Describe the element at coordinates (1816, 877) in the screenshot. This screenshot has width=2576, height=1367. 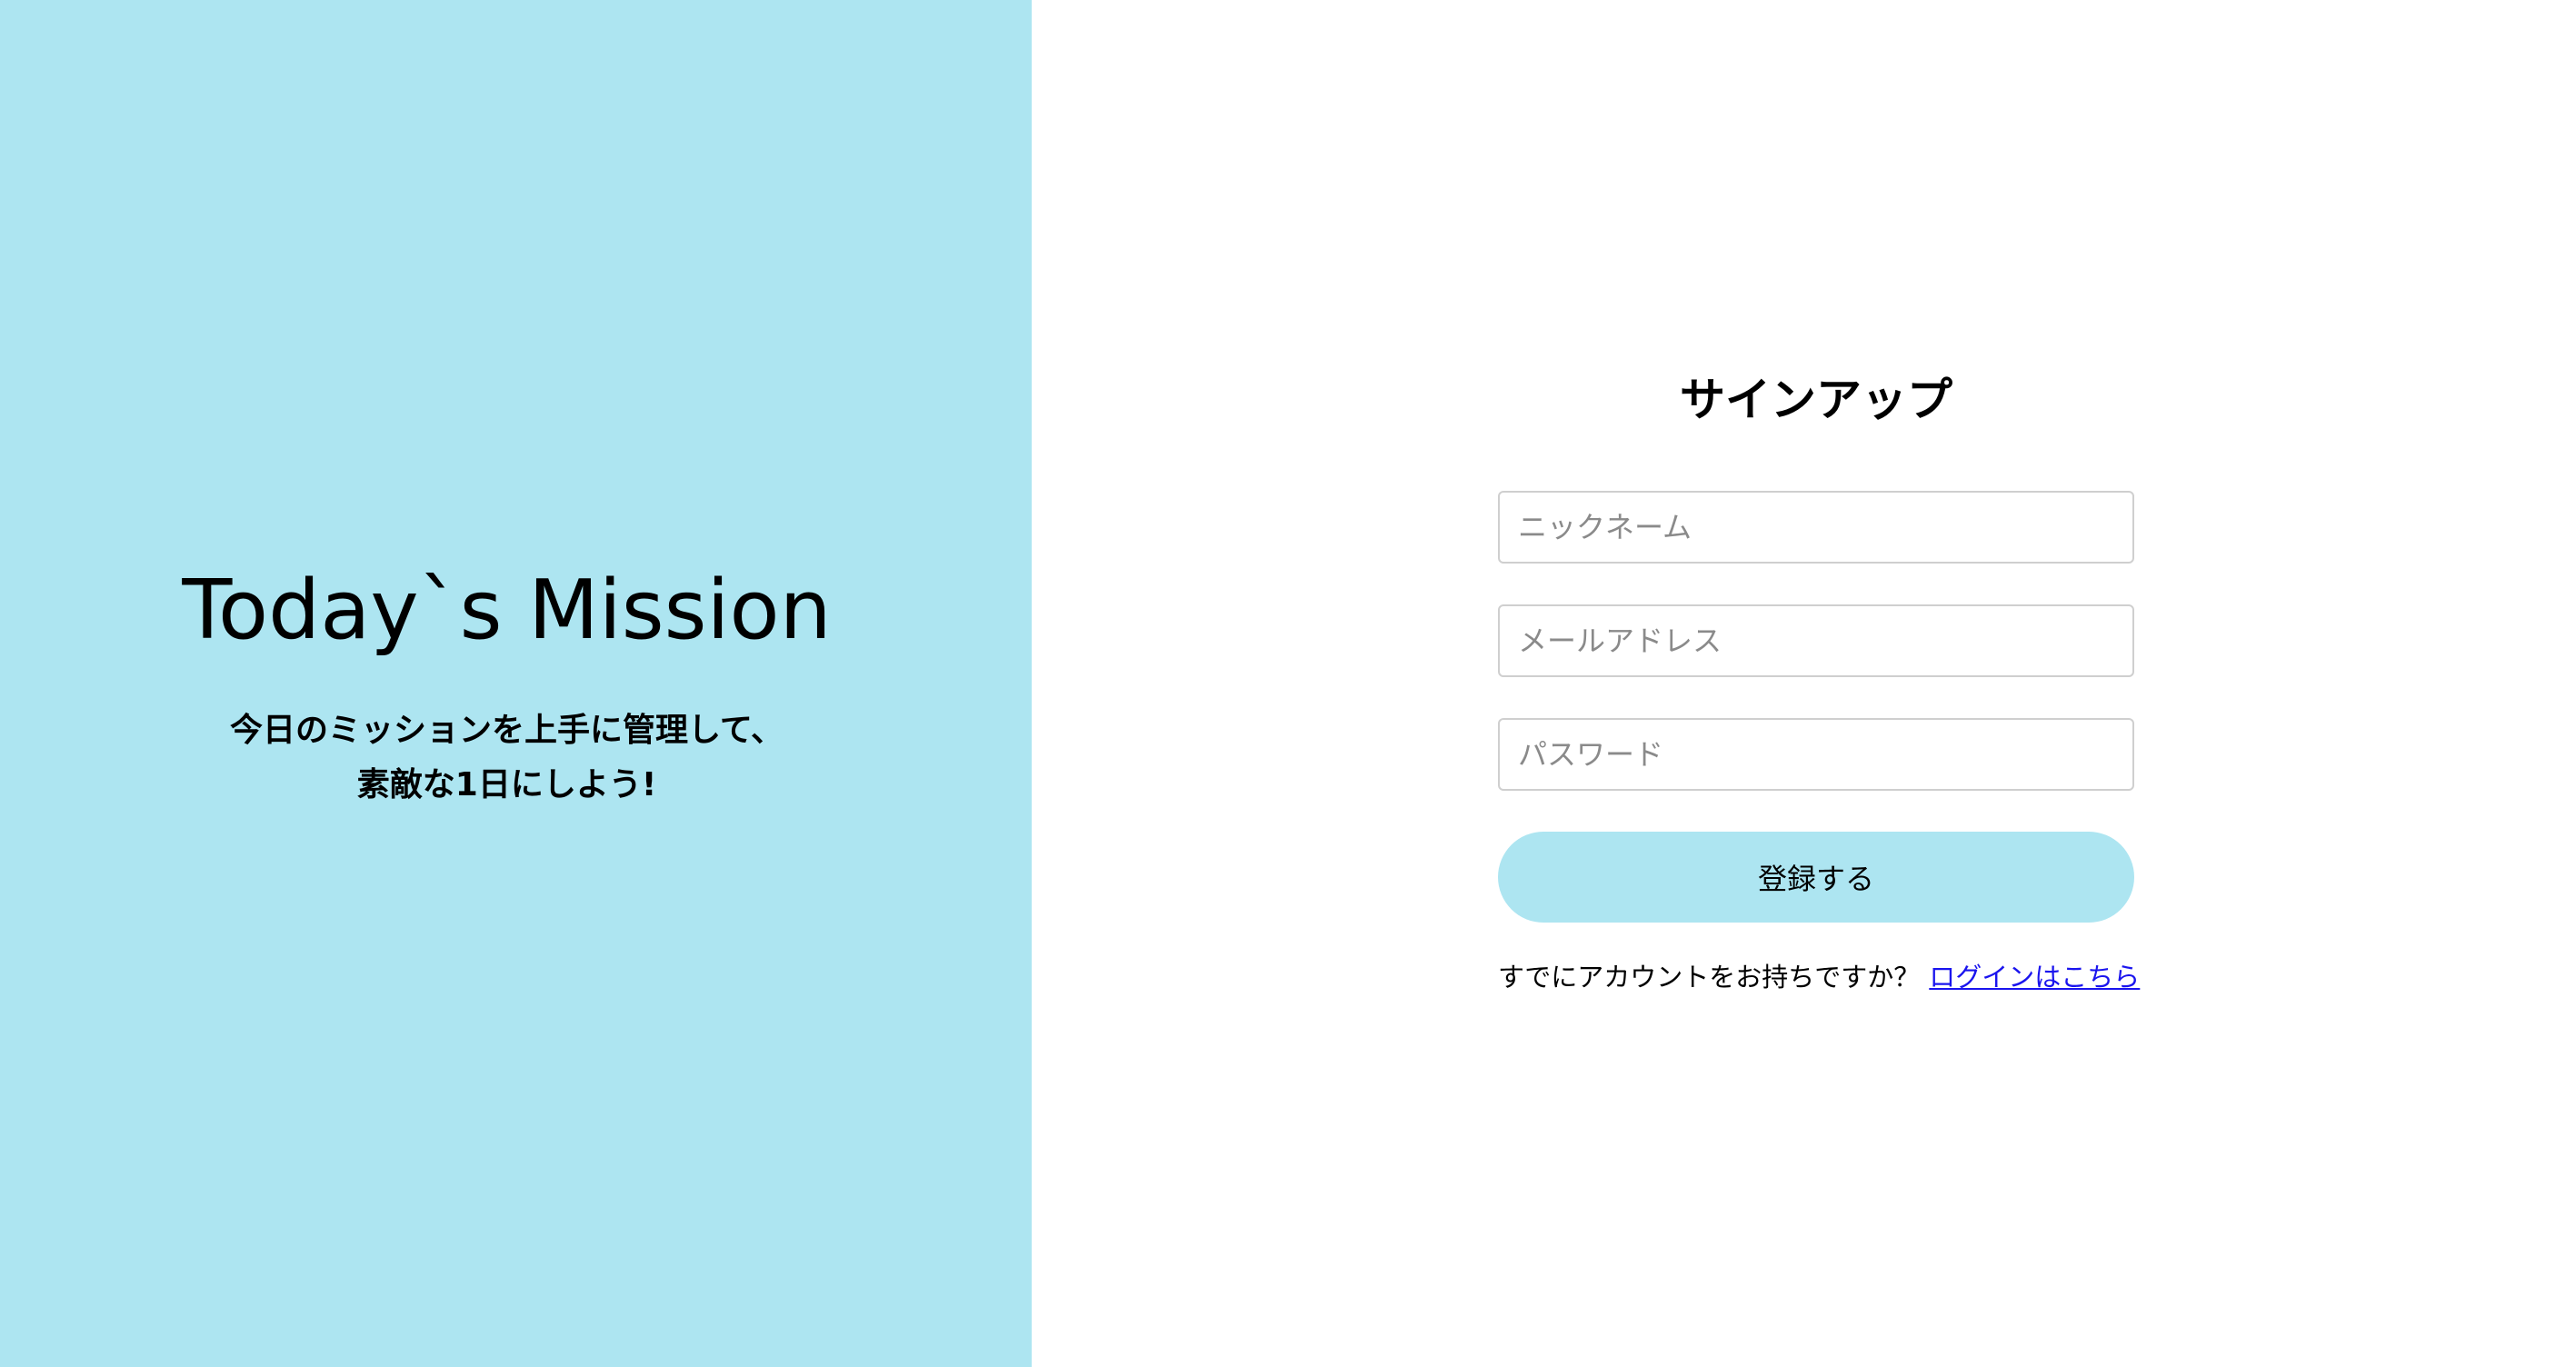
I see `register-button: 登録する` at that location.